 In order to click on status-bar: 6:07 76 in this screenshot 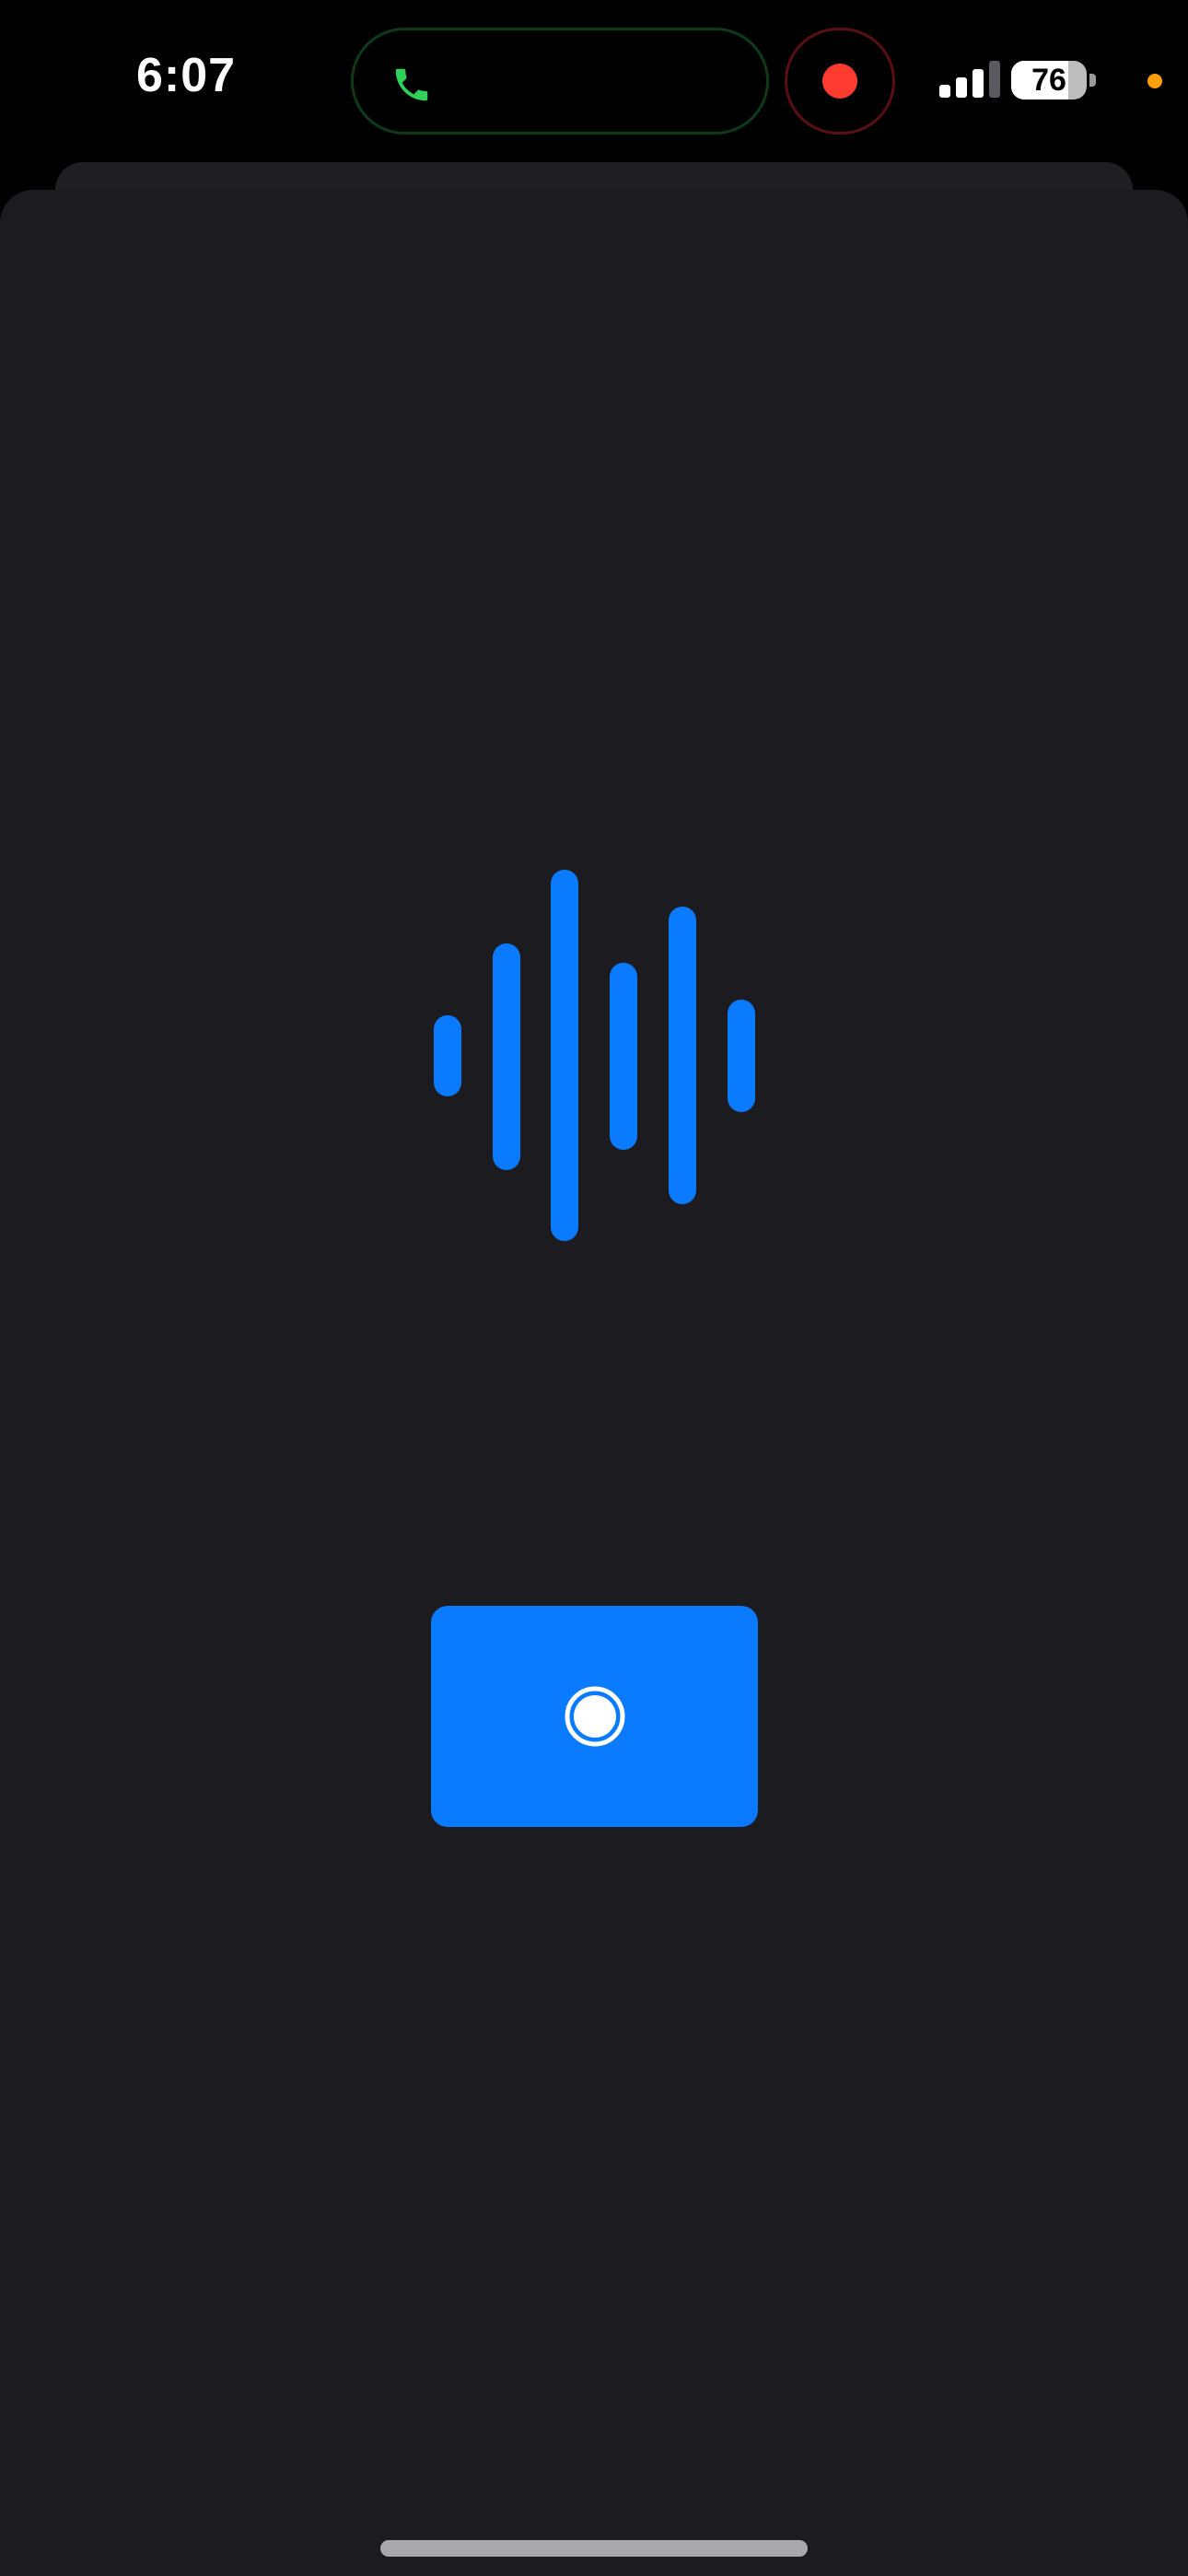, I will do `click(594, 83)`.